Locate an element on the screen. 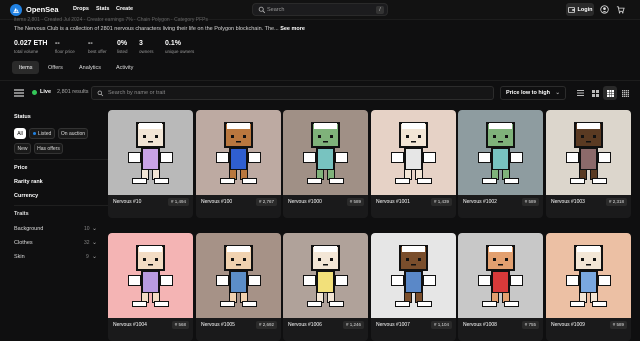 The image size is (640, 341). nft-card: Nervous #1000 # 589 is located at coordinates (325, 164).